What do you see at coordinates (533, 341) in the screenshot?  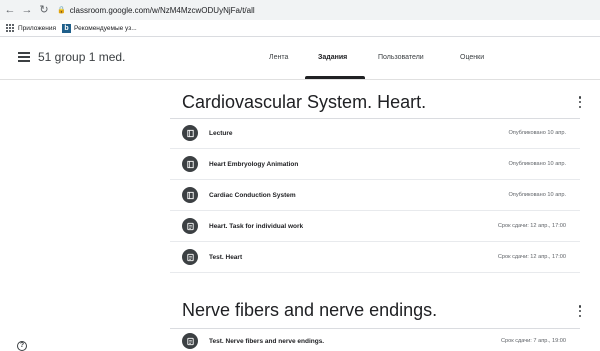 I see `item-meta: Срок сдачи: 7 апр., 19:00` at bounding box center [533, 341].